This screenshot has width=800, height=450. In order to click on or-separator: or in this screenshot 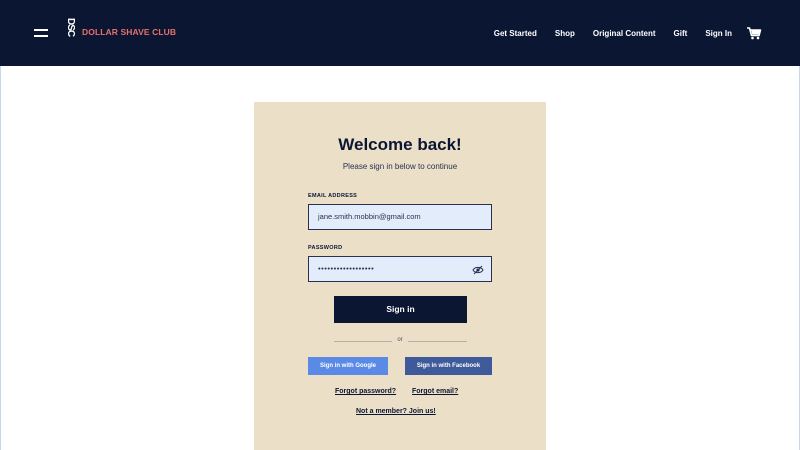, I will do `click(400, 340)`.